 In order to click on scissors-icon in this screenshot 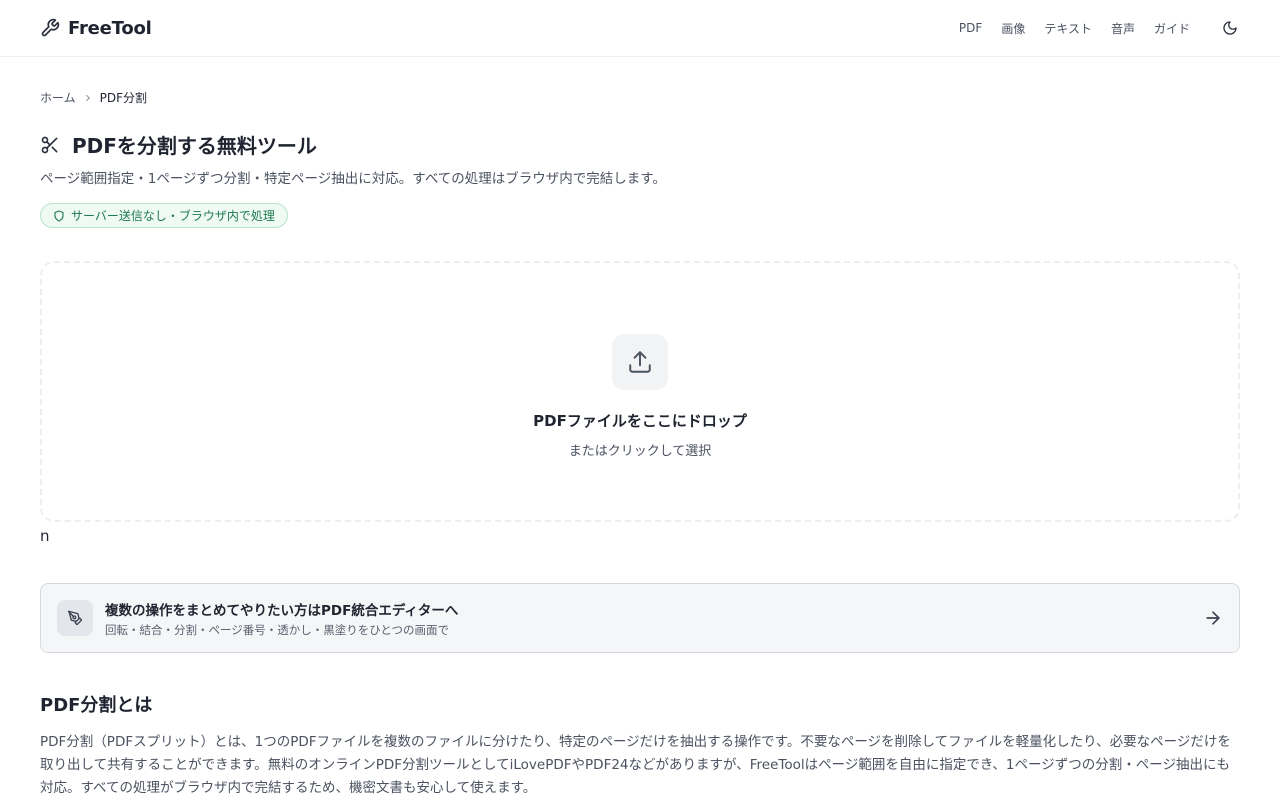, I will do `click(50, 145)`.